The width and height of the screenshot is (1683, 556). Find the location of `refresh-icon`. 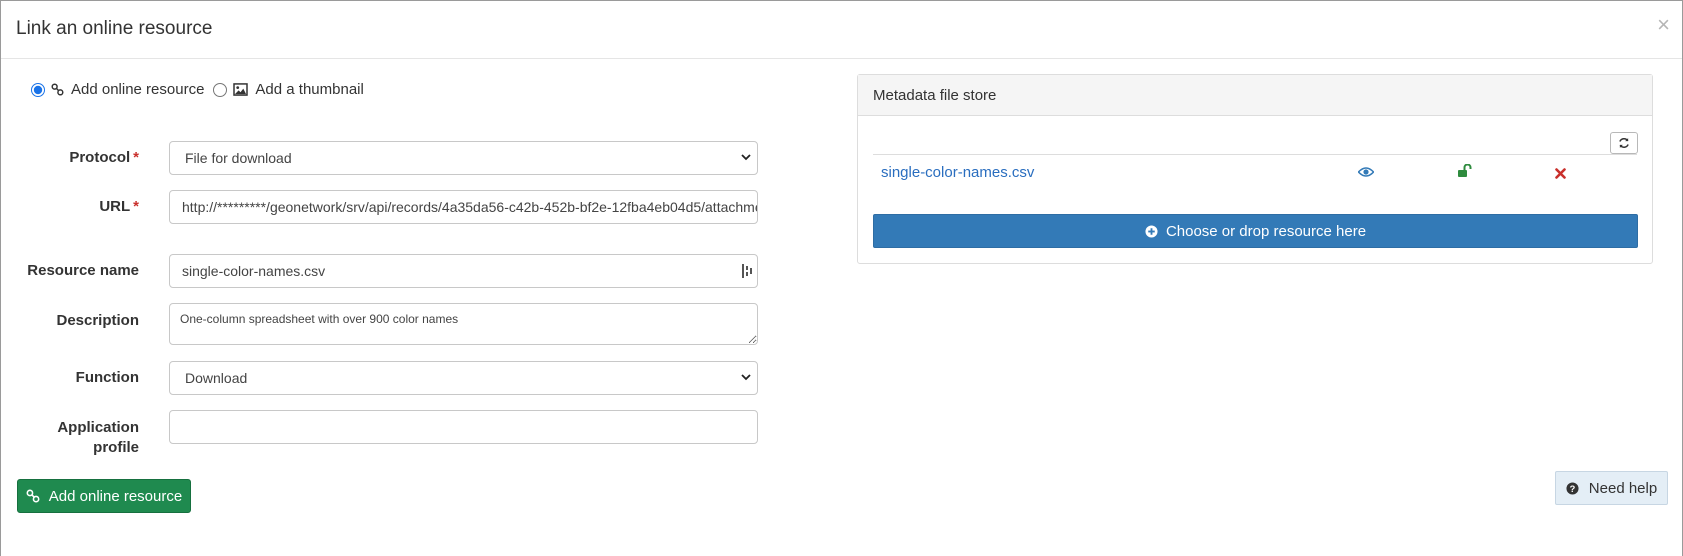

refresh-icon is located at coordinates (1624, 143).